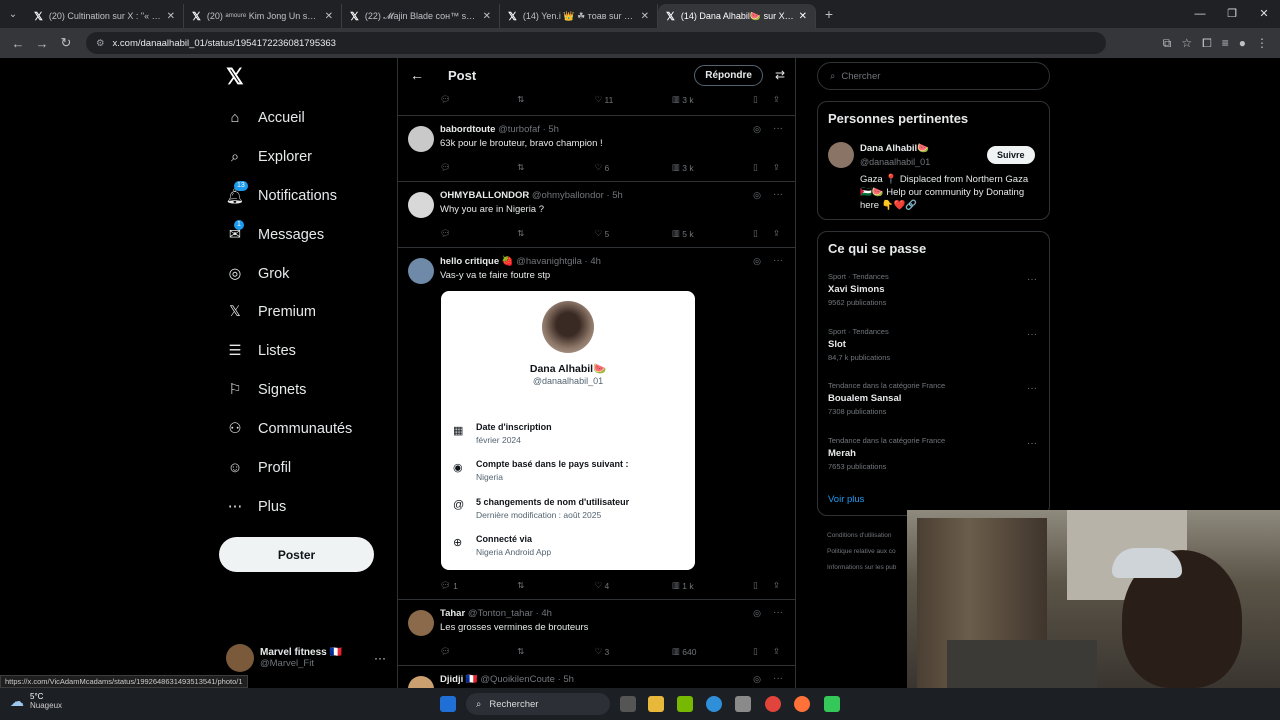  I want to click on new-tab-button: +, so click(829, 14).